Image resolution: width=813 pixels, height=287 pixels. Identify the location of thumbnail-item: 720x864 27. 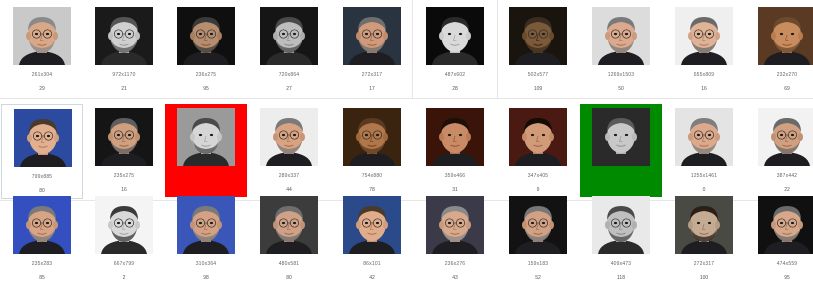
(289, 50).